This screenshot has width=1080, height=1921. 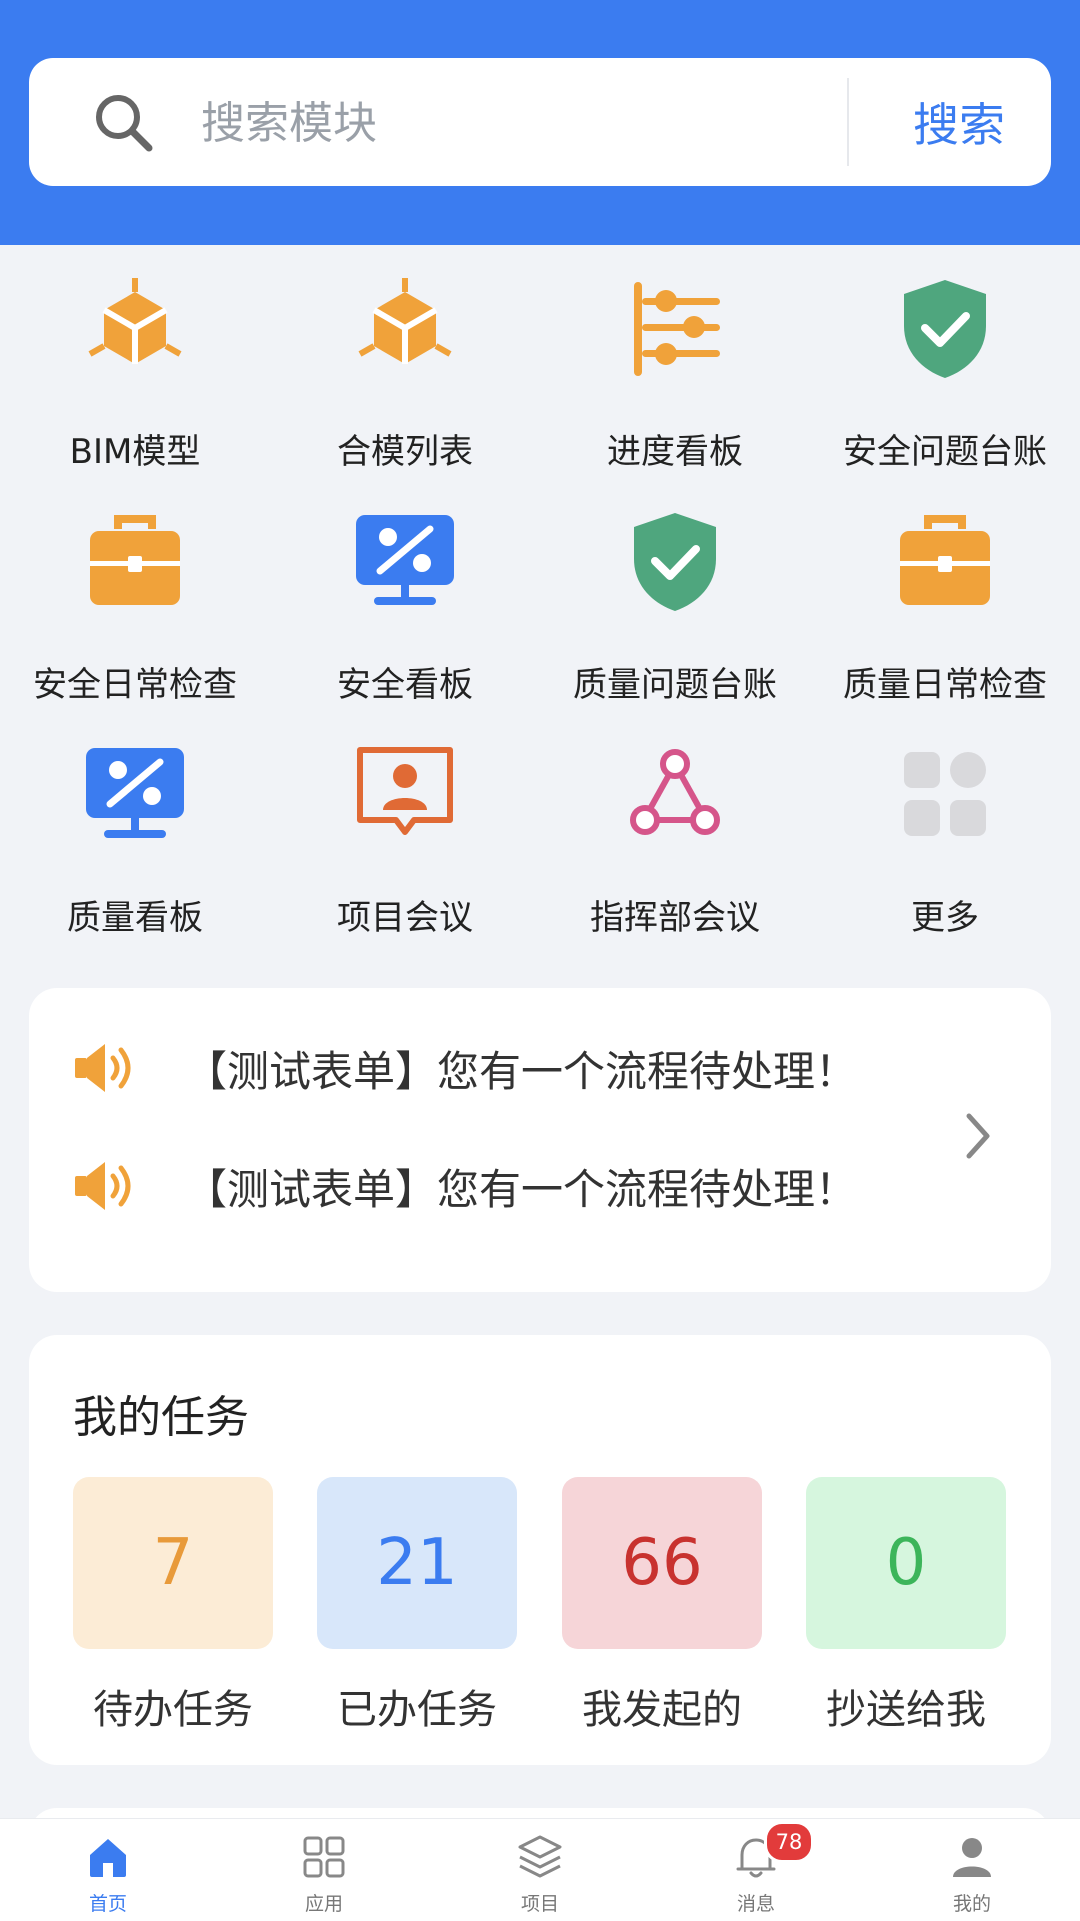 I want to click on module-safety-daily-check: 安全日常检查, so click(x=135, y=610).